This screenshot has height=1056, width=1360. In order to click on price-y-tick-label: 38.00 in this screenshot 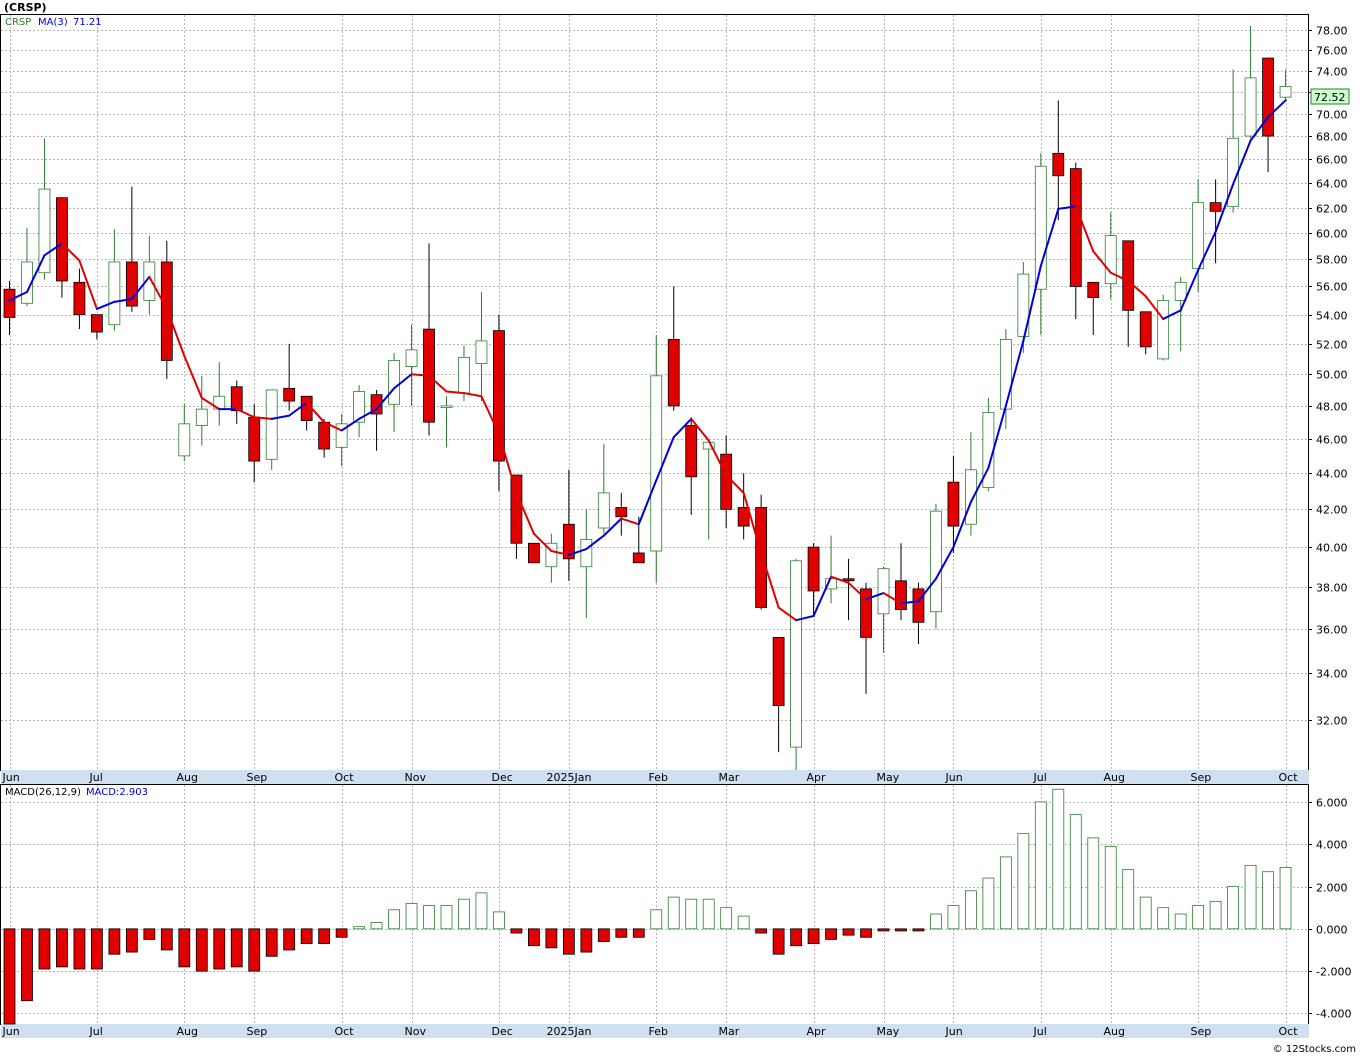, I will do `click(1332, 588)`.